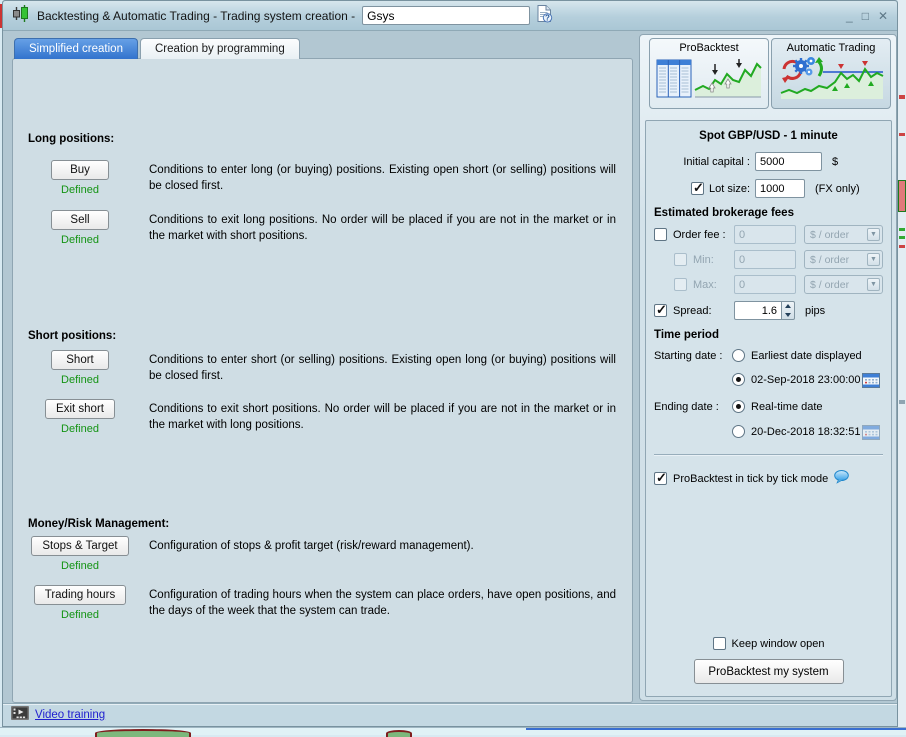  I want to click on automatic-trading-icon, so click(831, 79).